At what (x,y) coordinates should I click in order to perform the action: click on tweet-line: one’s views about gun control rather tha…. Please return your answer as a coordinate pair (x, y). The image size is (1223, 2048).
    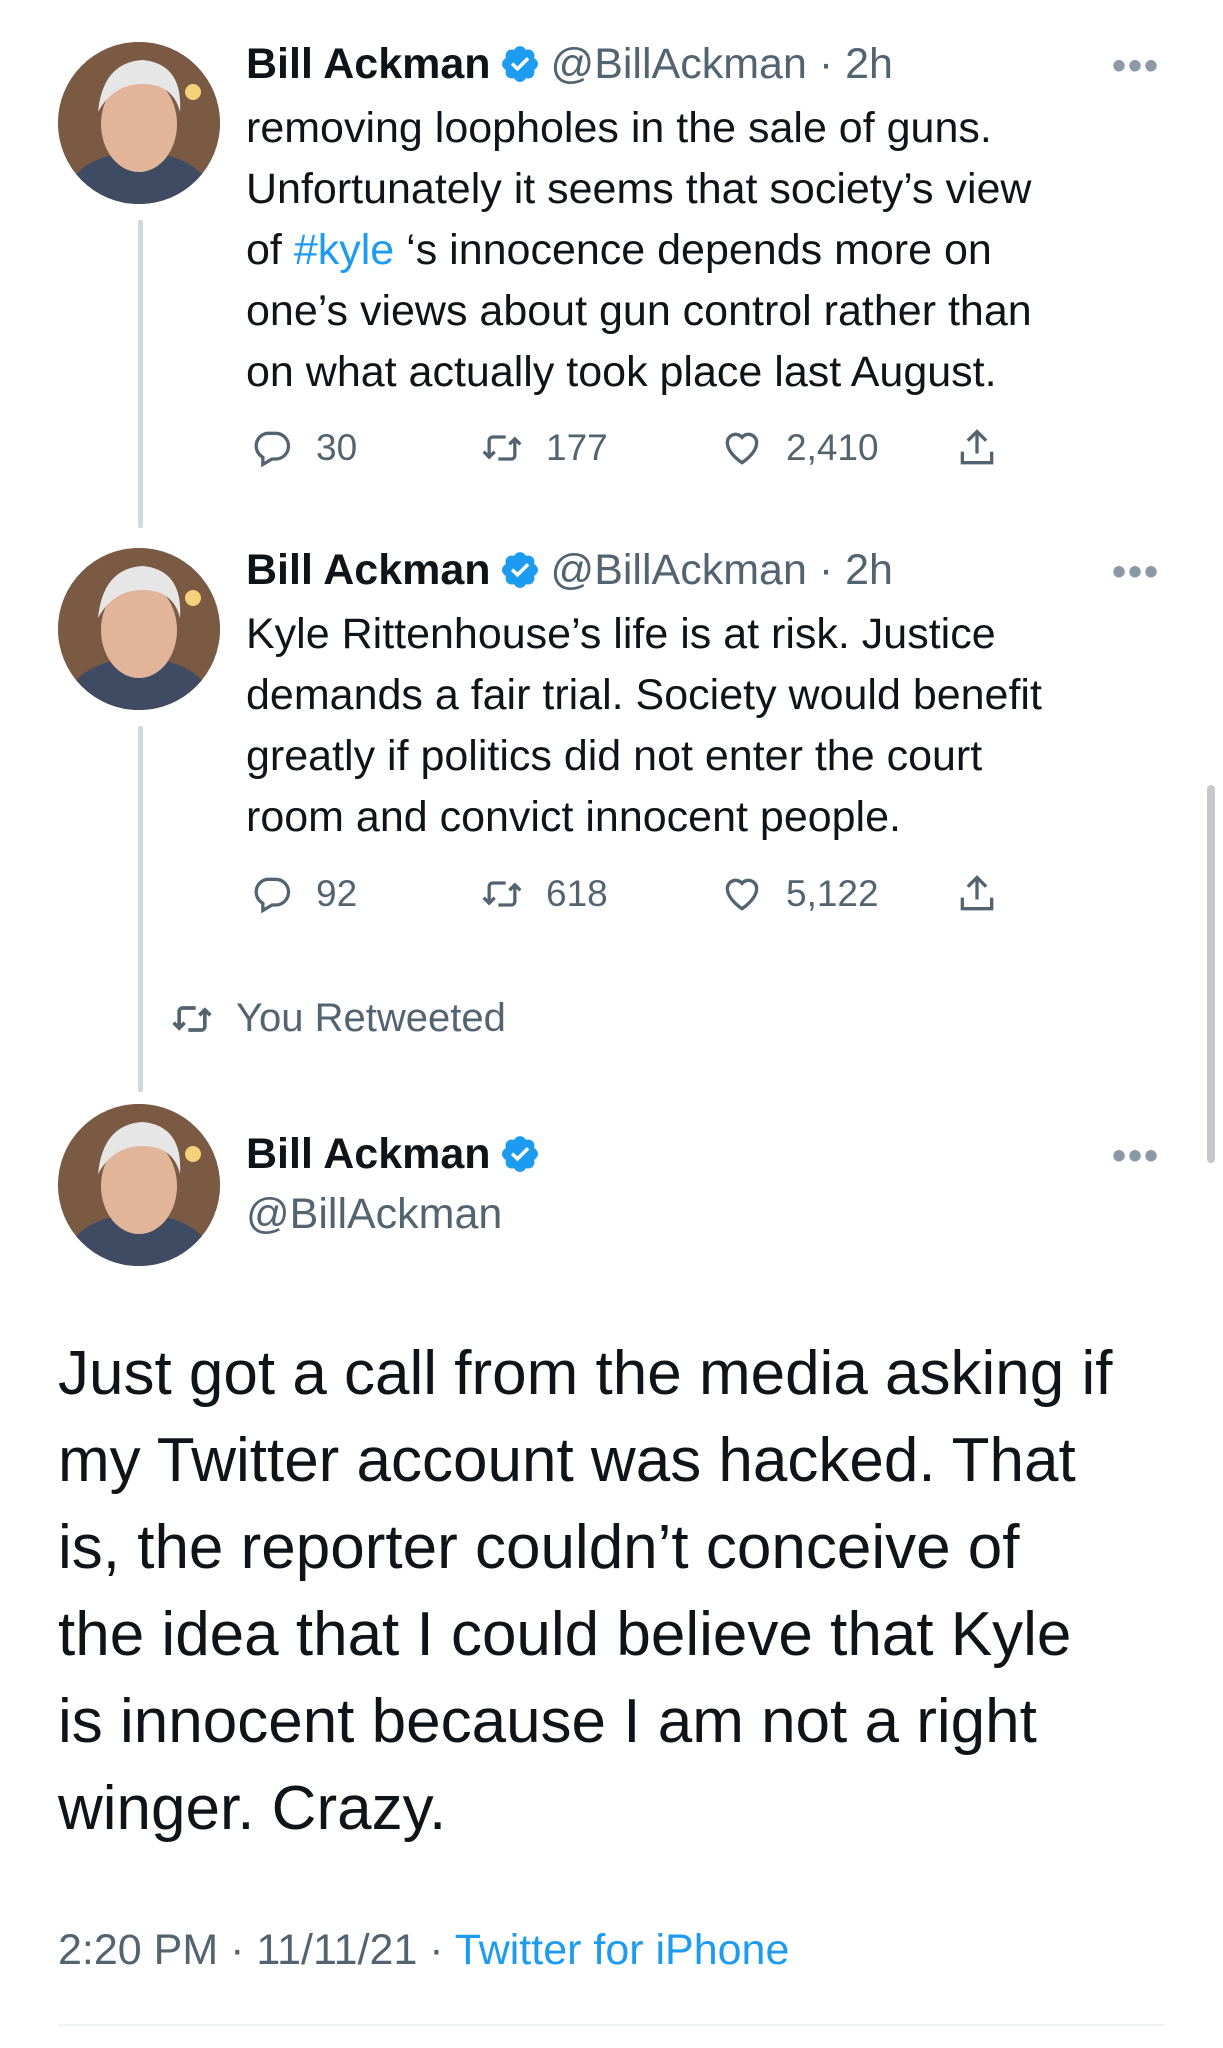
    Looking at the image, I should click on (639, 311).